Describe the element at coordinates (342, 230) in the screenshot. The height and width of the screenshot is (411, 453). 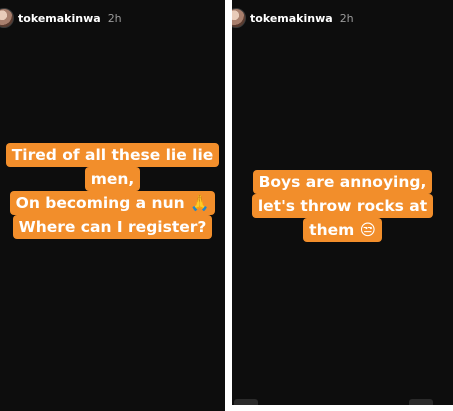
I see `caption-line: them 😒` at that location.